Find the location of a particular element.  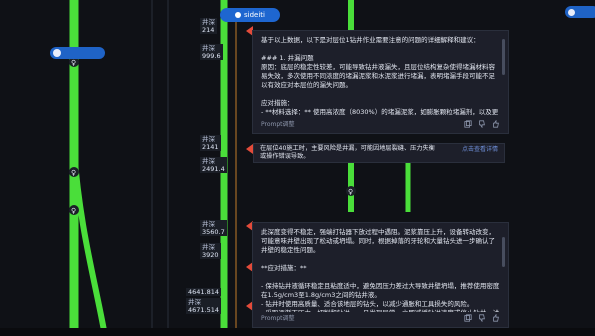

pointer-arrow is located at coordinates (249, 149).